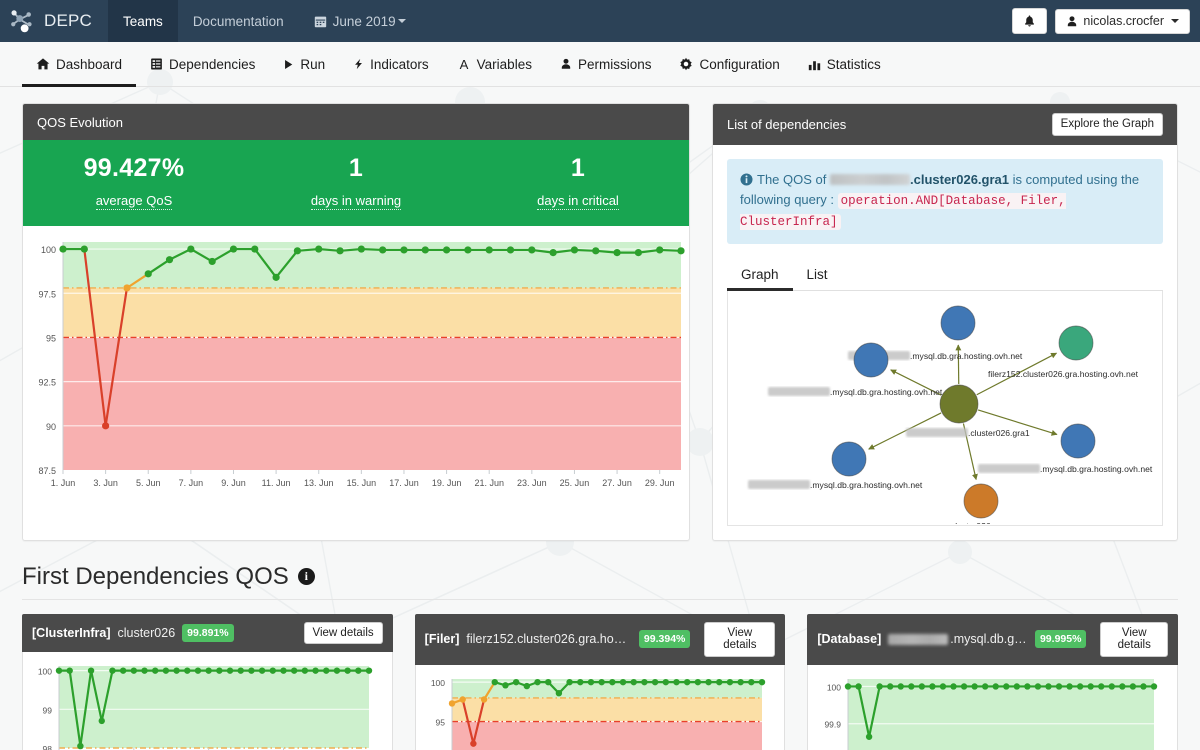 The image size is (1200, 750). Describe the element at coordinates (614, 64) in the screenshot. I see `subnav-item-permissions-label: Permissions` at that location.